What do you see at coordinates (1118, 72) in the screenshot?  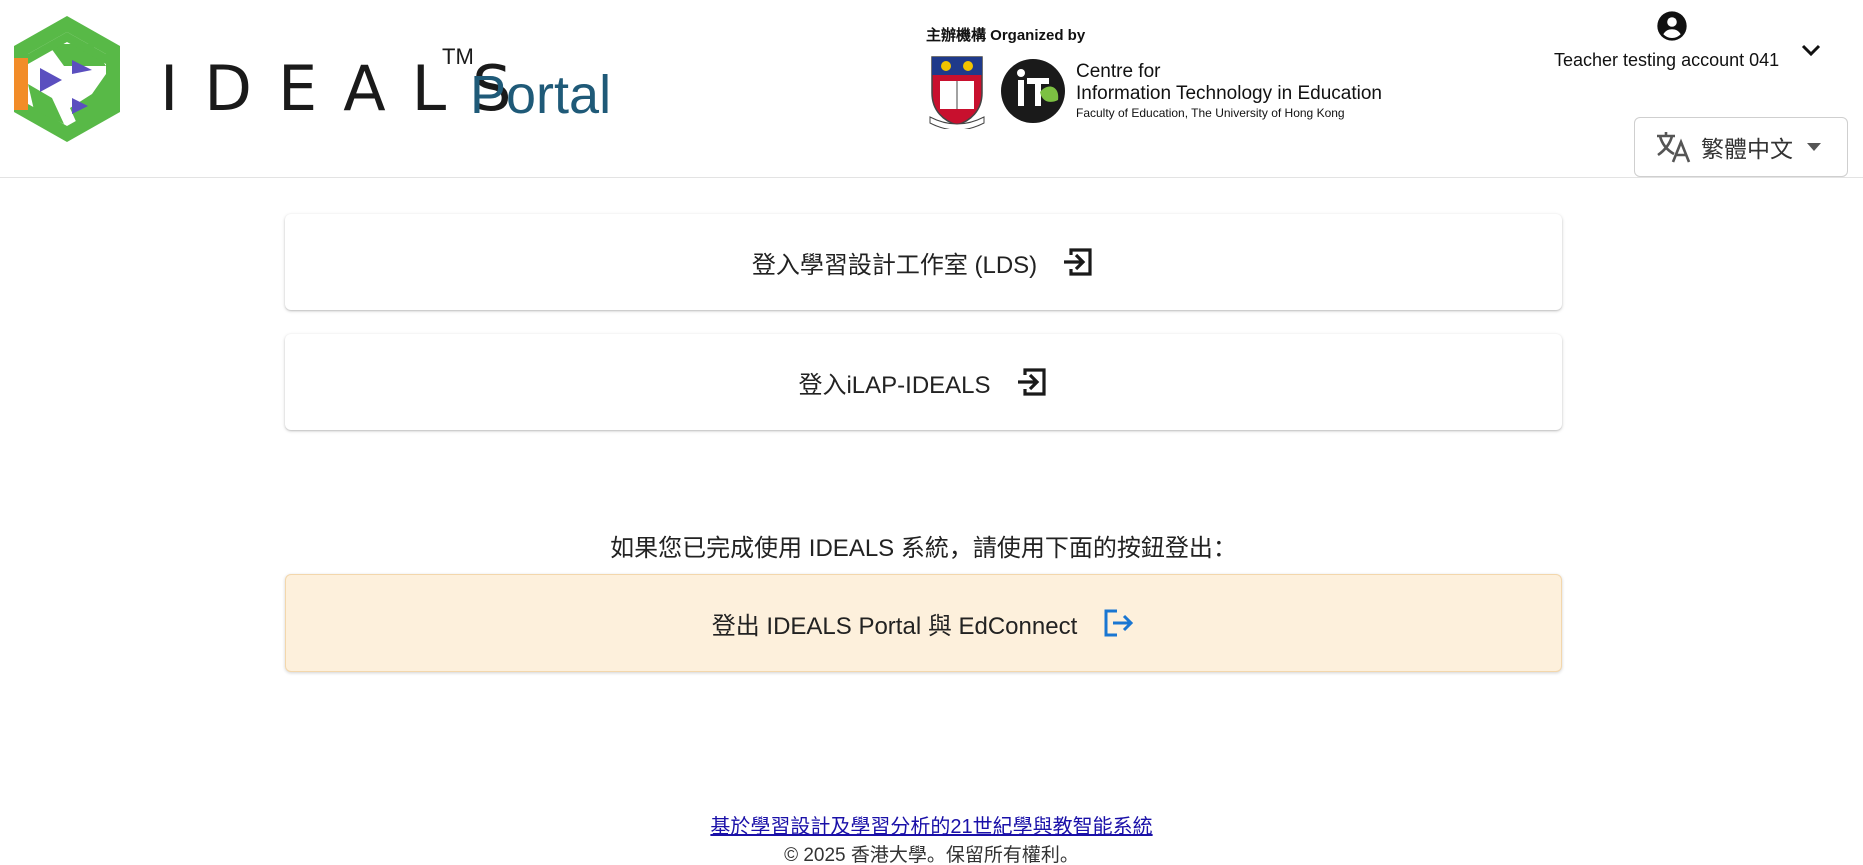 I see `organizer-line-1: Centre for` at bounding box center [1118, 72].